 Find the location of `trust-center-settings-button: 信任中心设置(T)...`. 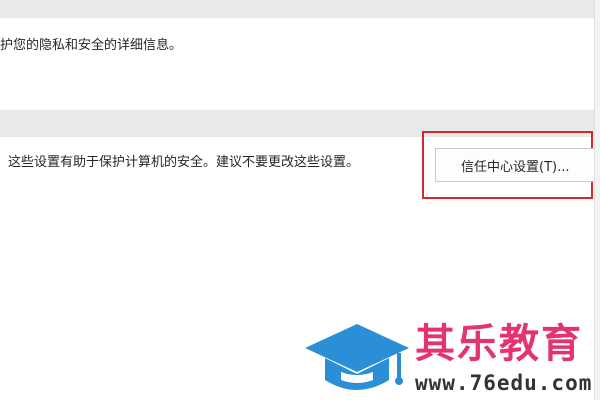

trust-center-settings-button: 信任中心设置(T)... is located at coordinates (515, 165).